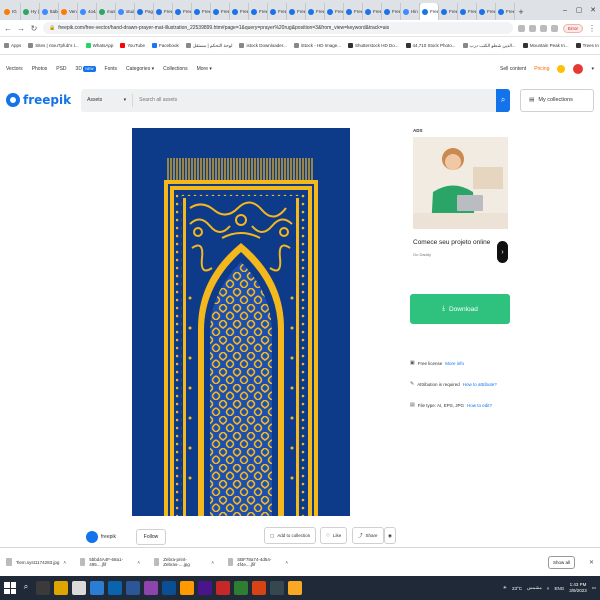 This screenshot has width=600, height=600. What do you see at coordinates (454, 363) in the screenshot?
I see `more-info-link: More info` at bounding box center [454, 363].